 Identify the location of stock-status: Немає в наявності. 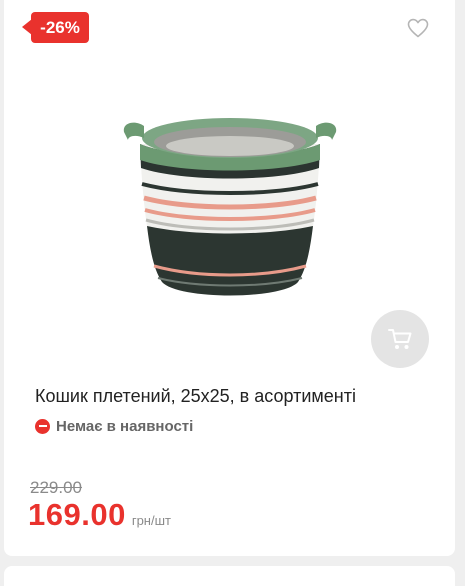
(114, 426).